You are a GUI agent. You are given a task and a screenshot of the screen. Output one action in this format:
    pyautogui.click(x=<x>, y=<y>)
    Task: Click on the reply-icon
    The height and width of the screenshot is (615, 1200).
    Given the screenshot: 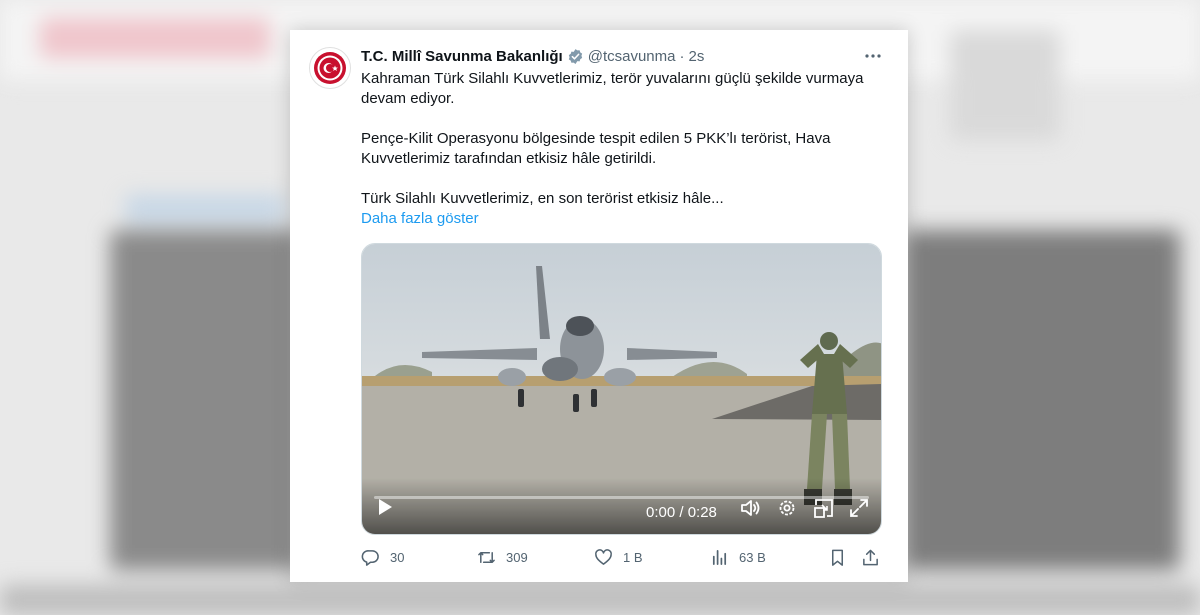 What is the action you would take?
    pyautogui.click(x=370, y=558)
    